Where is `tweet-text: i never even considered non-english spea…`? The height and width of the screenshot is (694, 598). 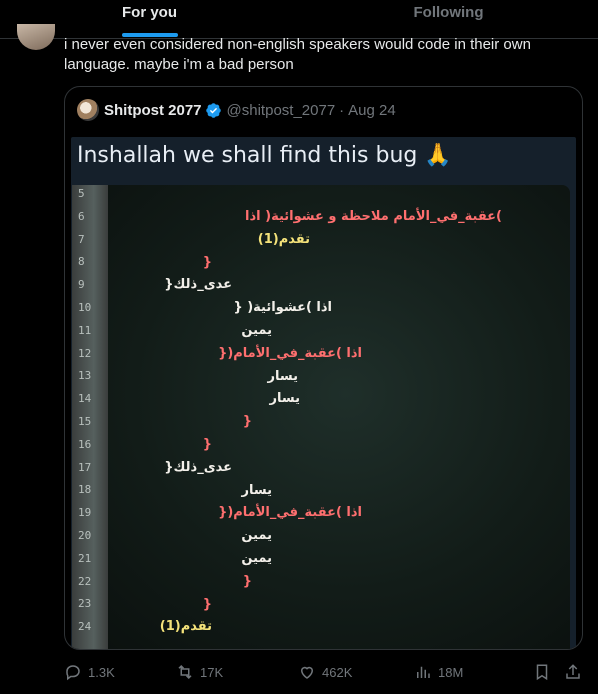
tweet-text: i never even considered non-english spea… is located at coordinates (297, 54).